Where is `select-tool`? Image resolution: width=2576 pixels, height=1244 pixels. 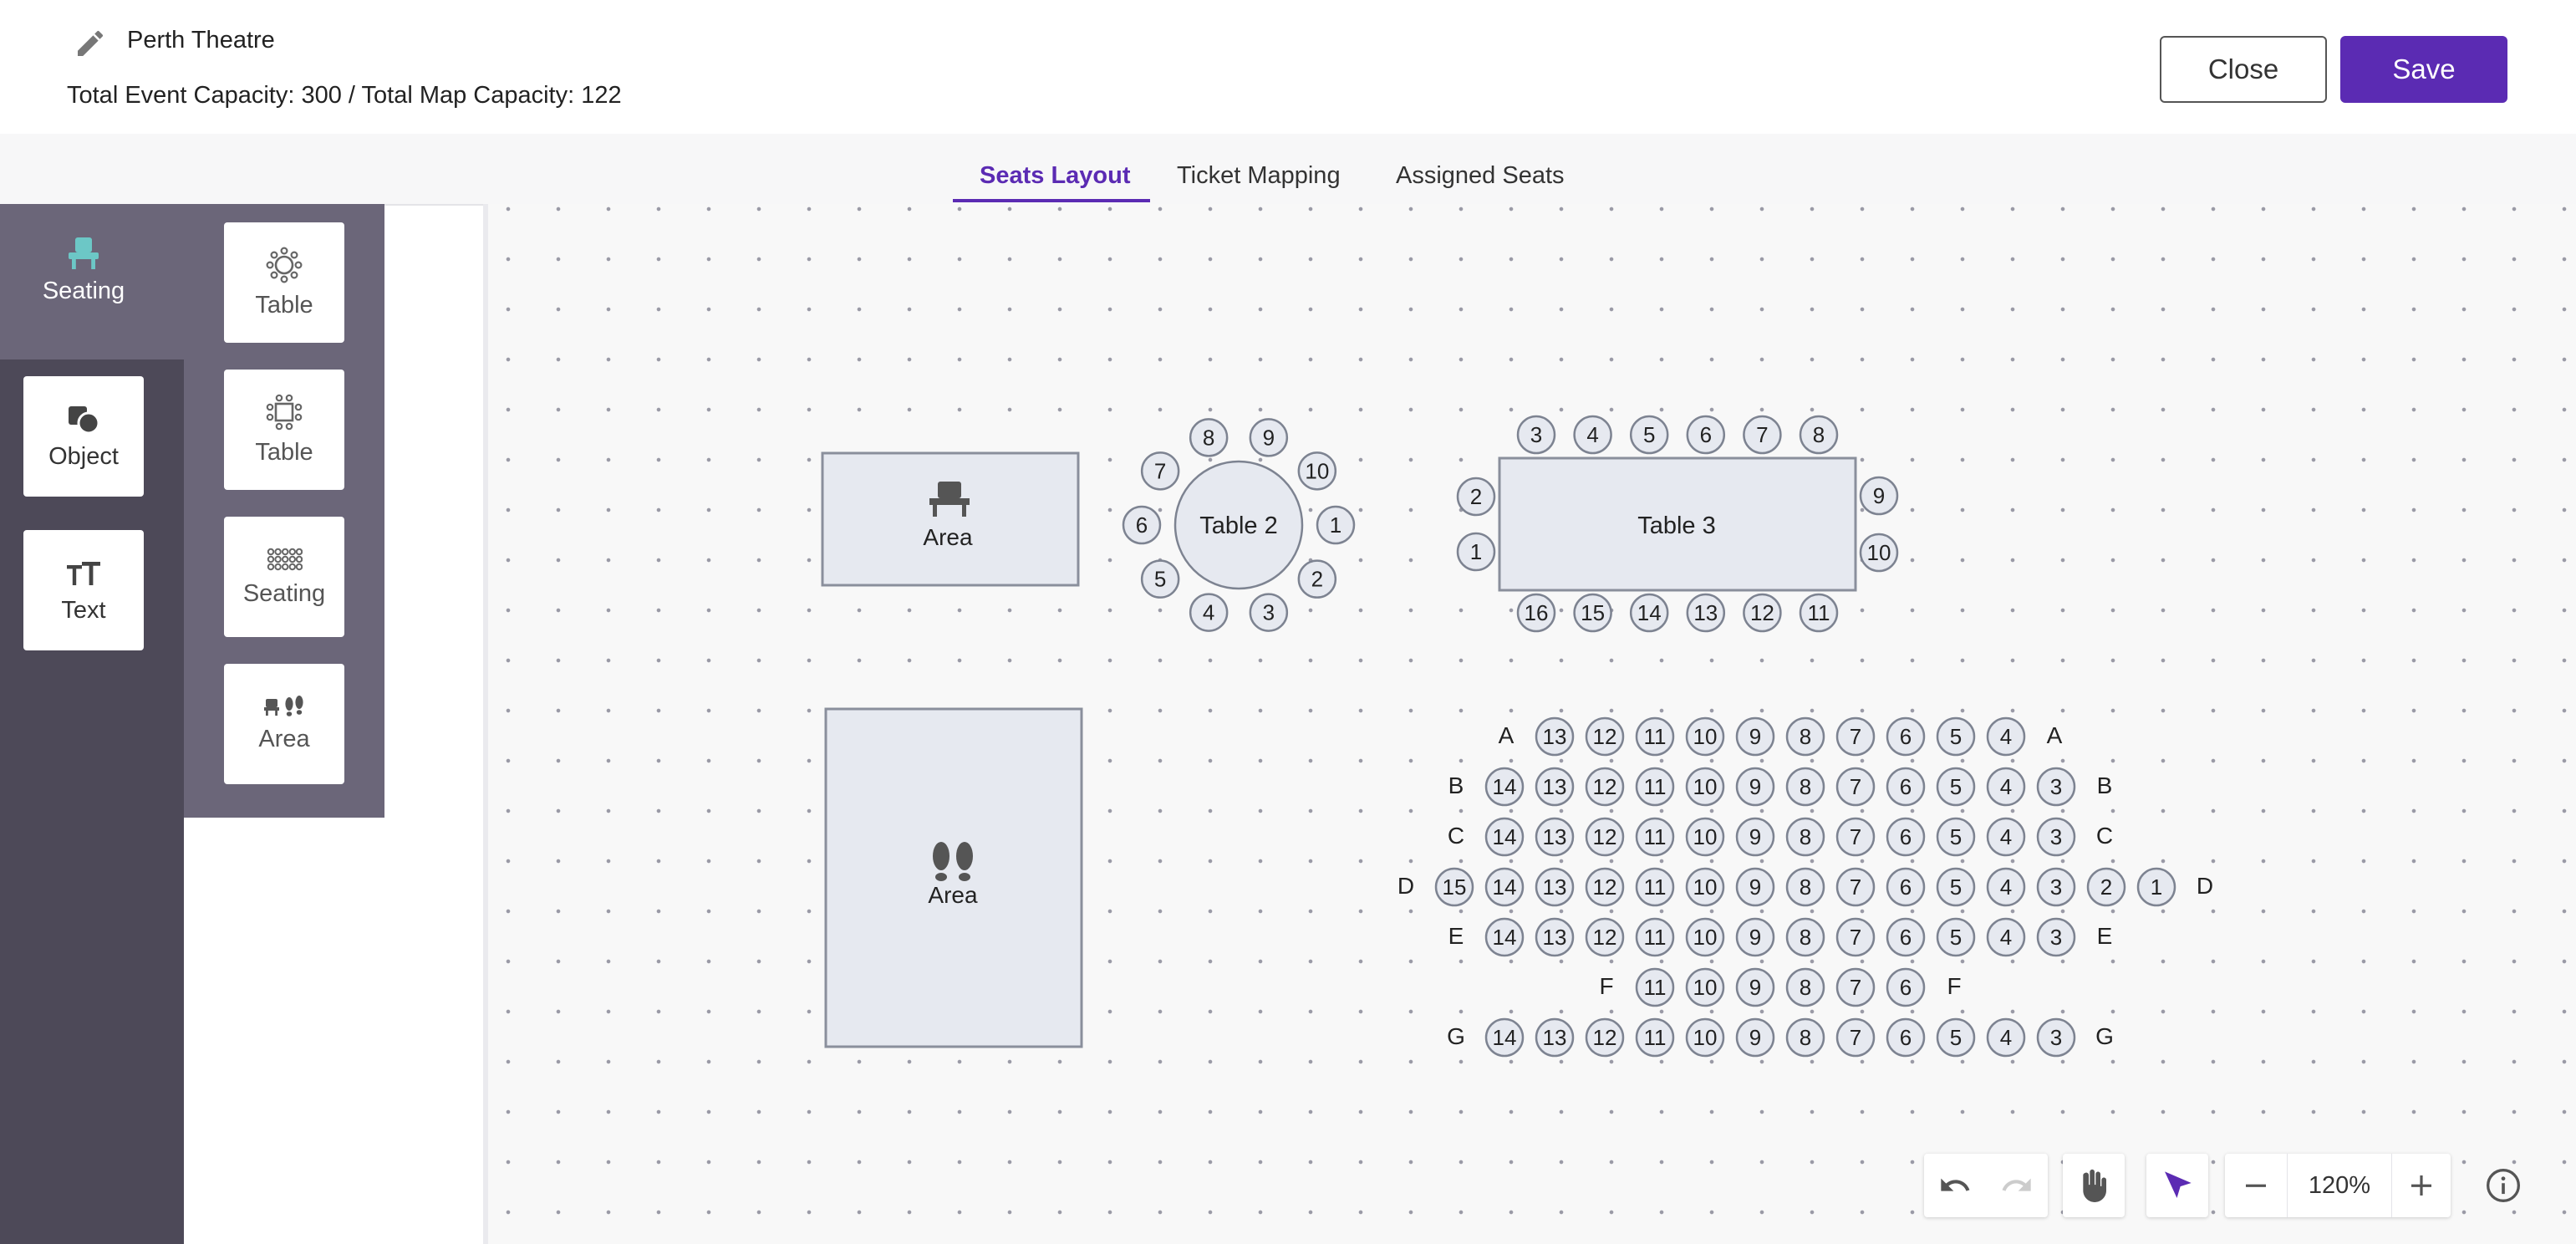 select-tool is located at coordinates (2177, 1186).